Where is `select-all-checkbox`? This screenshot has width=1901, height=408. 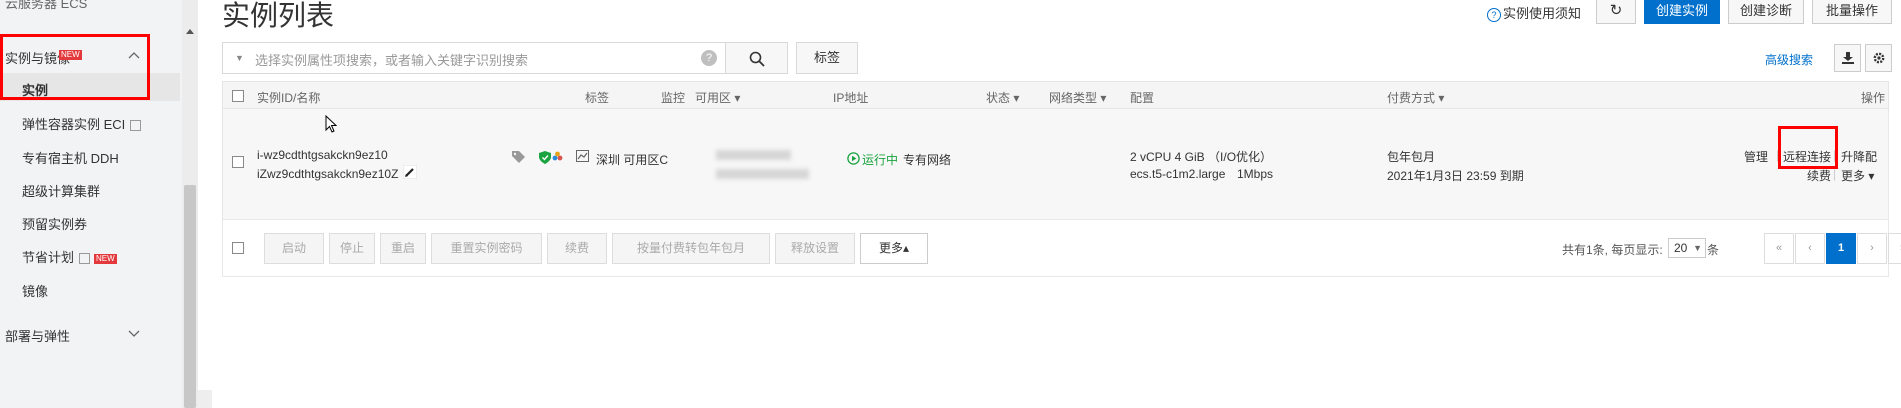
select-all-checkbox is located at coordinates (238, 96).